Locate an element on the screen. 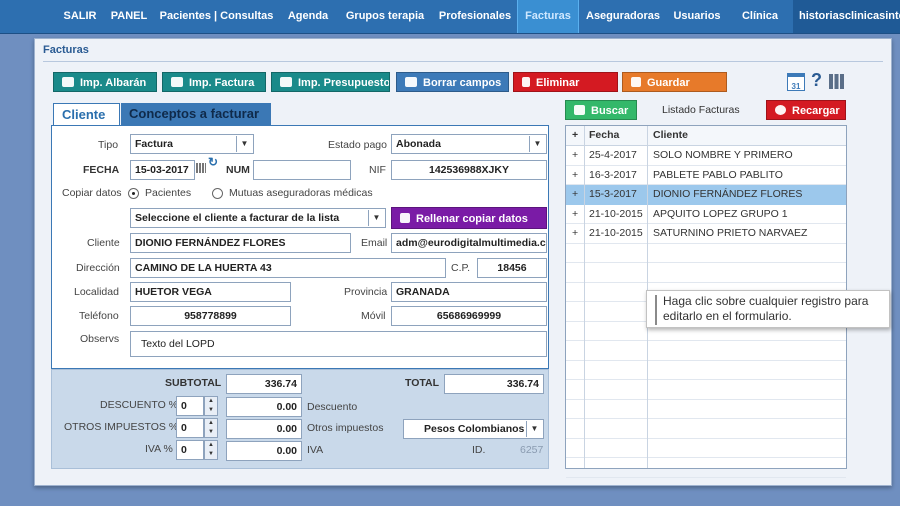  nav-usuarios: Usuarios is located at coordinates (697, 16).